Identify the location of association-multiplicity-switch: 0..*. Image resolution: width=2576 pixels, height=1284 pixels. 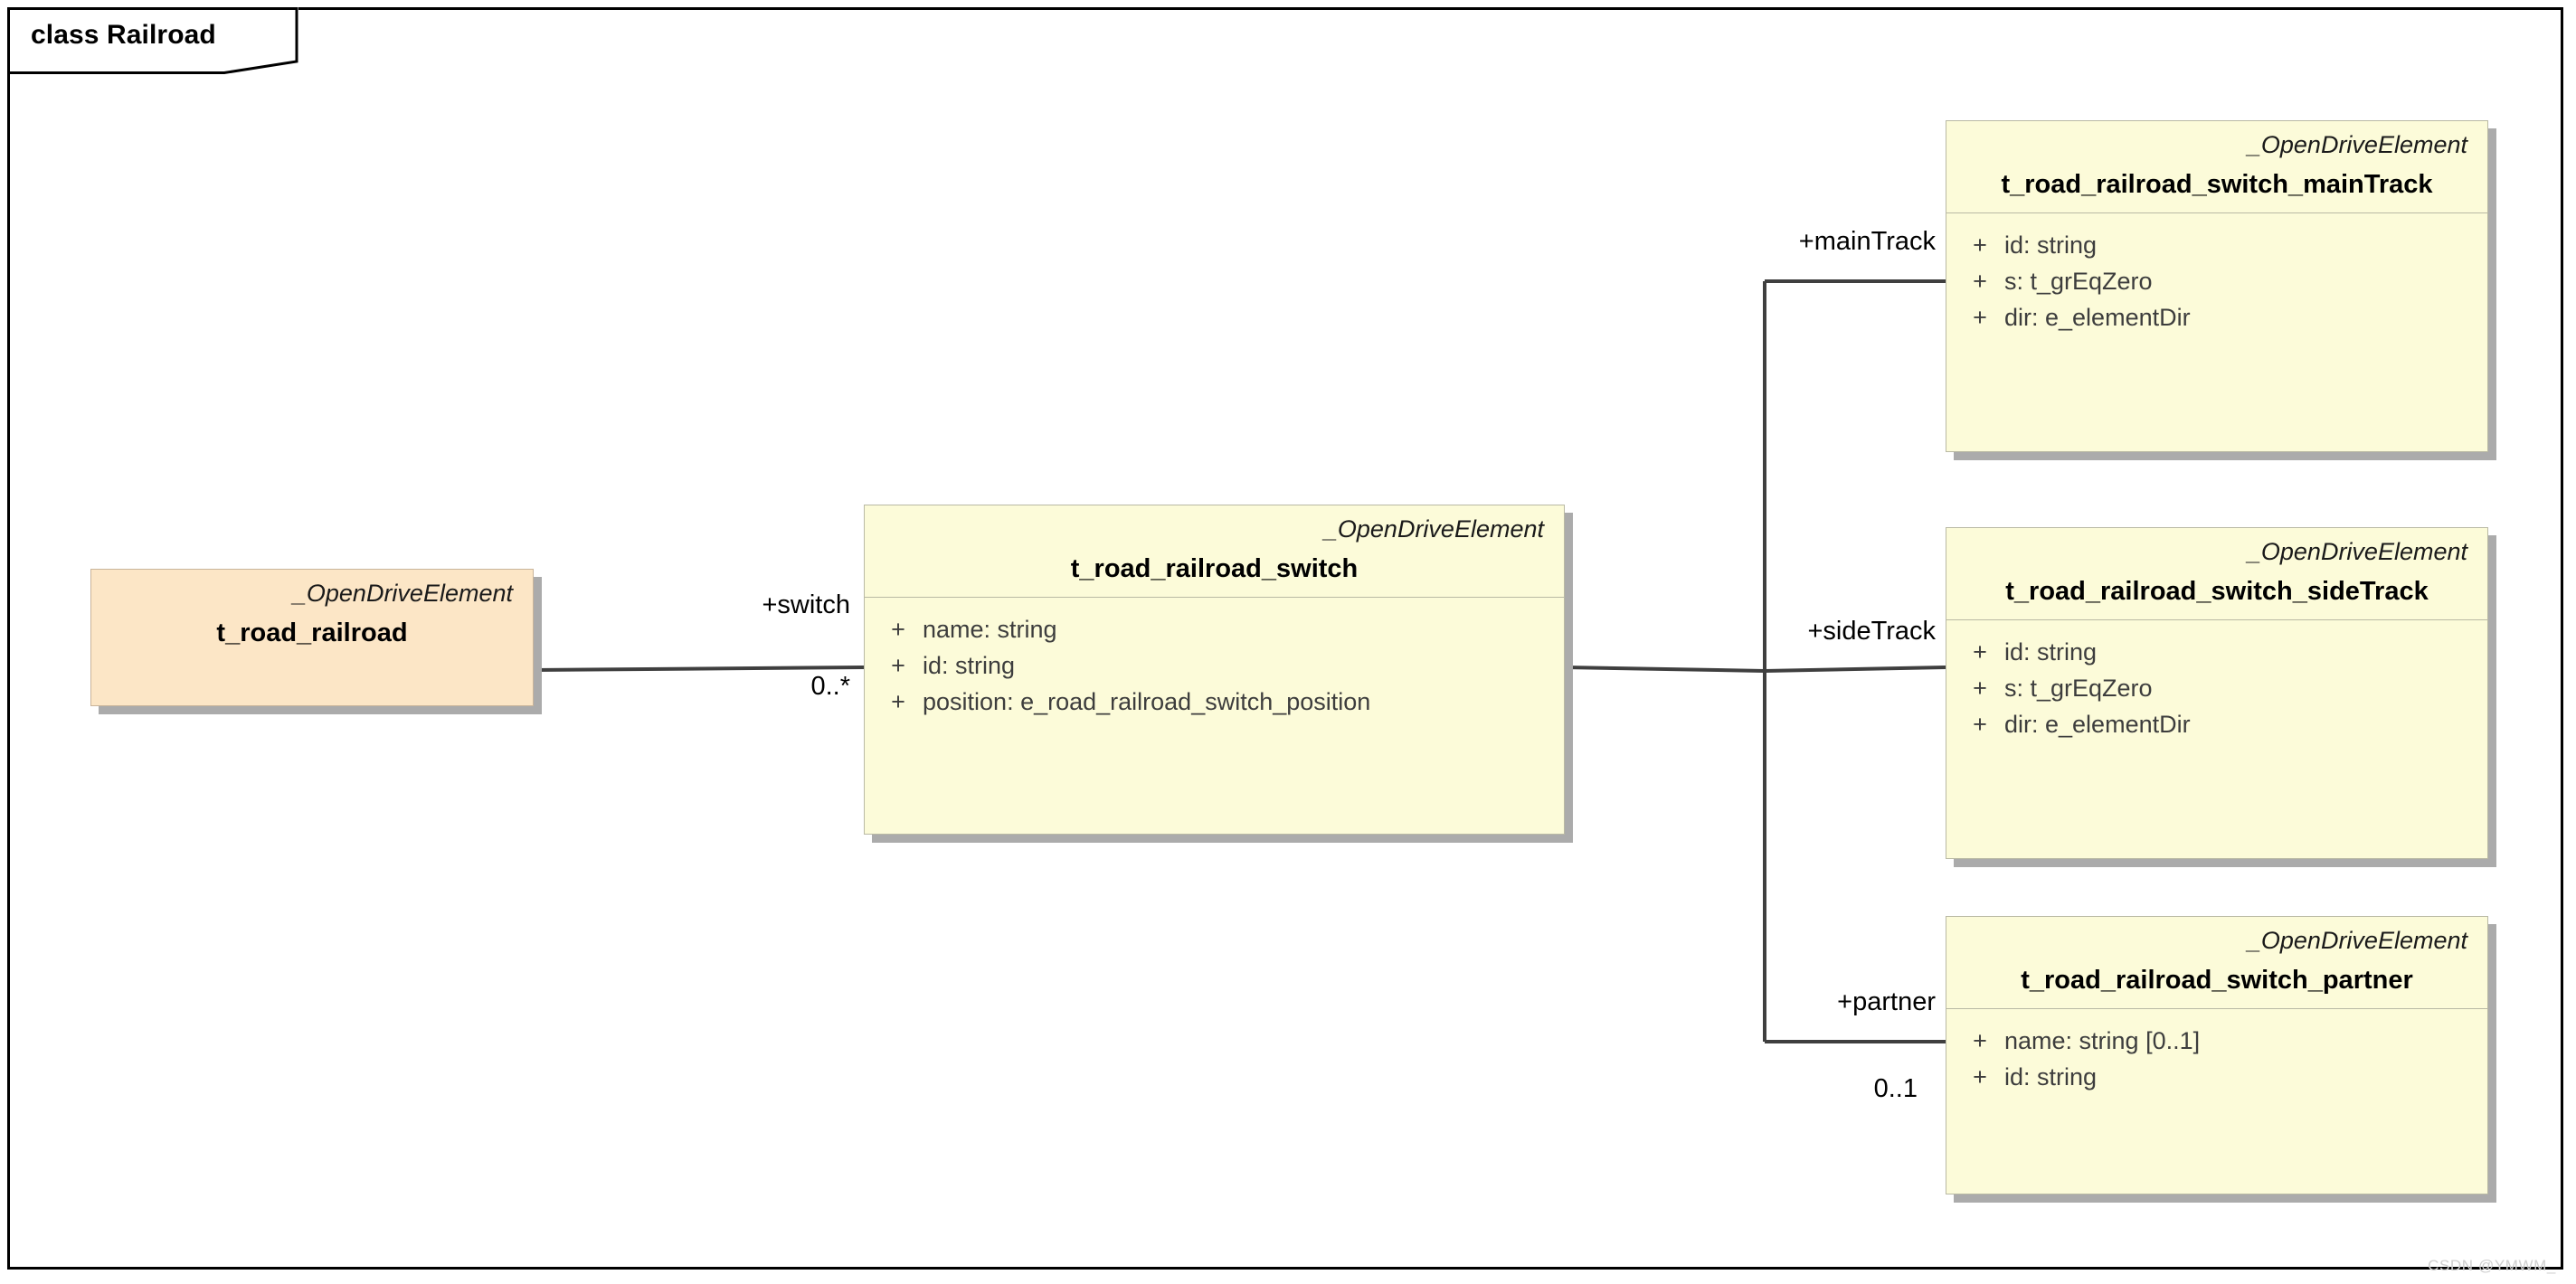
(830, 686).